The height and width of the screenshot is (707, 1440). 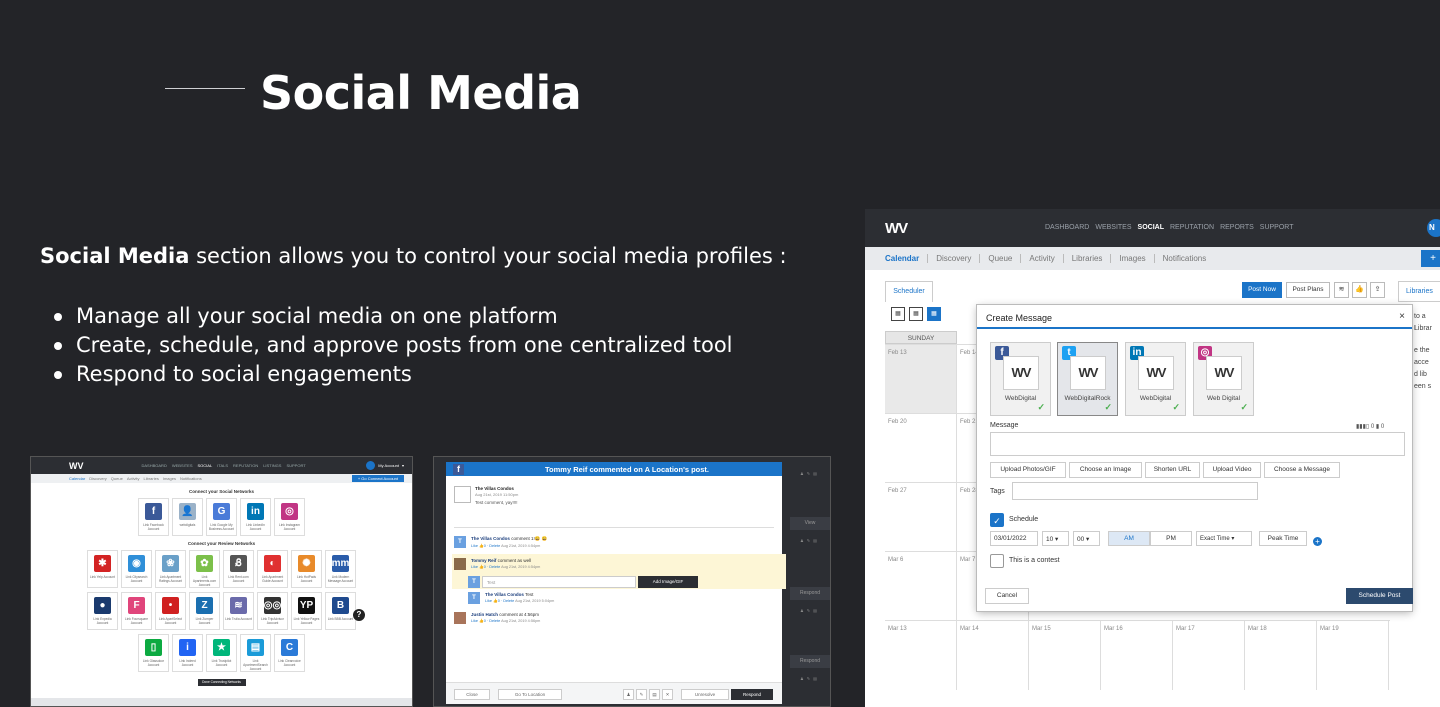 What do you see at coordinates (255, 653) in the screenshot?
I see `network-tile: ▤ Link ApartmentSearch Account` at bounding box center [255, 653].